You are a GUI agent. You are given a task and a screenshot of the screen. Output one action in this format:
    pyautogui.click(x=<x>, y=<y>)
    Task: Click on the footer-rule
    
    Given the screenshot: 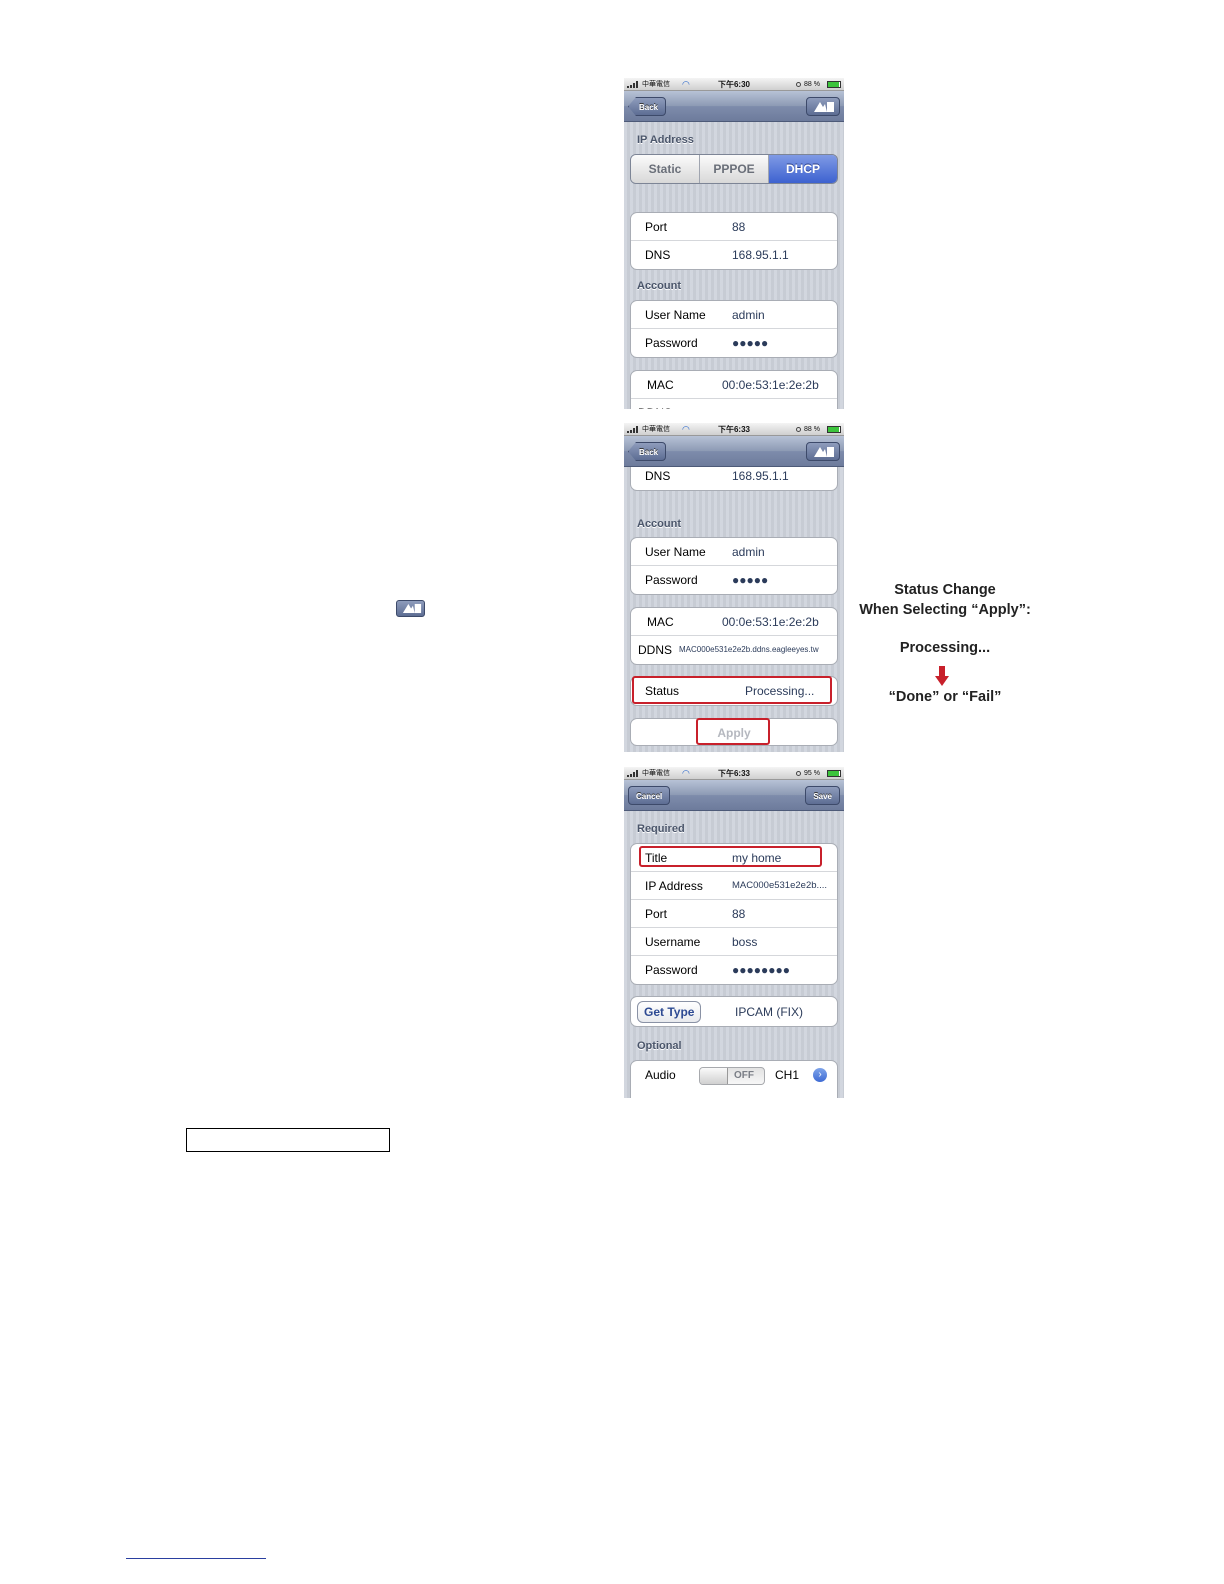 What is the action you would take?
    pyautogui.click(x=196, y=1558)
    